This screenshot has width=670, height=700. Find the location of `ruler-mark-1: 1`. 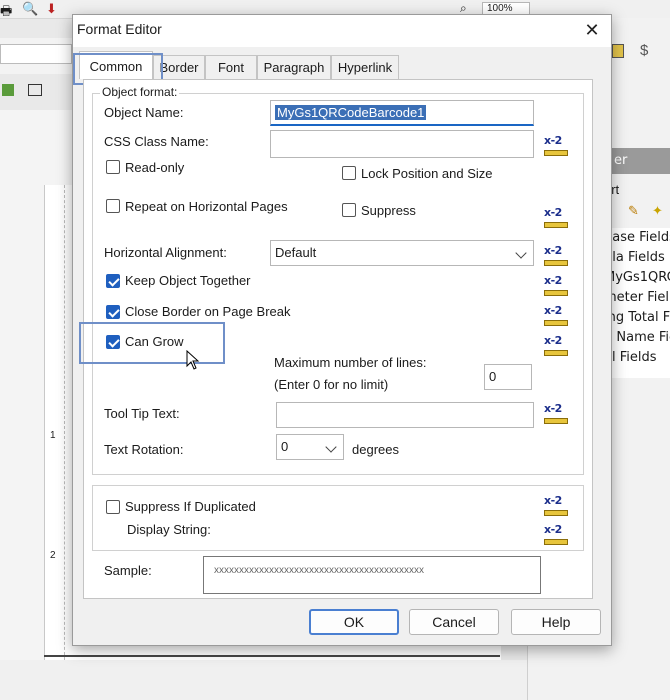

ruler-mark-1: 1 is located at coordinates (53, 435).